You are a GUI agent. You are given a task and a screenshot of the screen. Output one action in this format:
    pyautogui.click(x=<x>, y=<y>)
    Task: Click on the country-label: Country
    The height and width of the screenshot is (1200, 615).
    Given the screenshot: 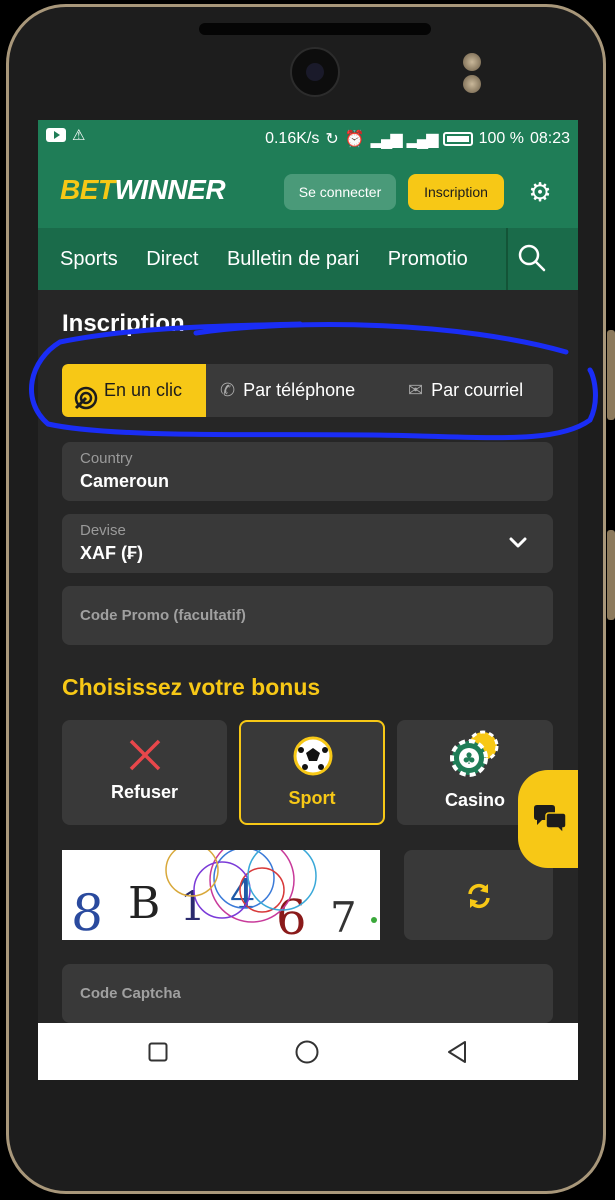 What is the action you would take?
    pyautogui.click(x=106, y=458)
    